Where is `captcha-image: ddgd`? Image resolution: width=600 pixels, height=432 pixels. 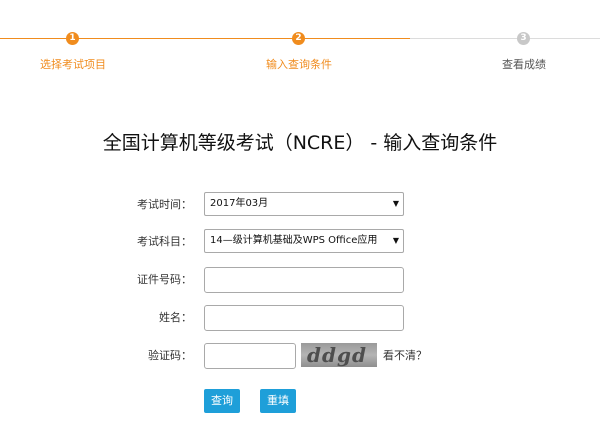 captcha-image: ddgd is located at coordinates (339, 355).